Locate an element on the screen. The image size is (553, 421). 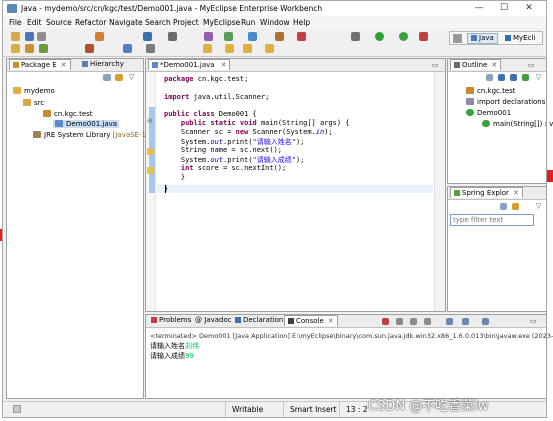
code-line: String name = sc.next(); is located at coordinates (223, 150).